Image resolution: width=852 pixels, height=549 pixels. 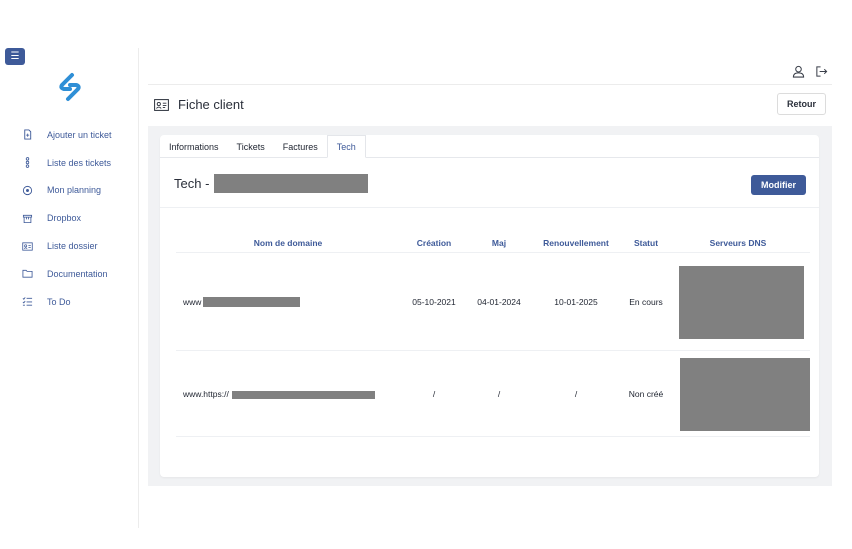 What do you see at coordinates (576, 302) in the screenshot?
I see `cell-renouvellement: 10-01-2025` at bounding box center [576, 302].